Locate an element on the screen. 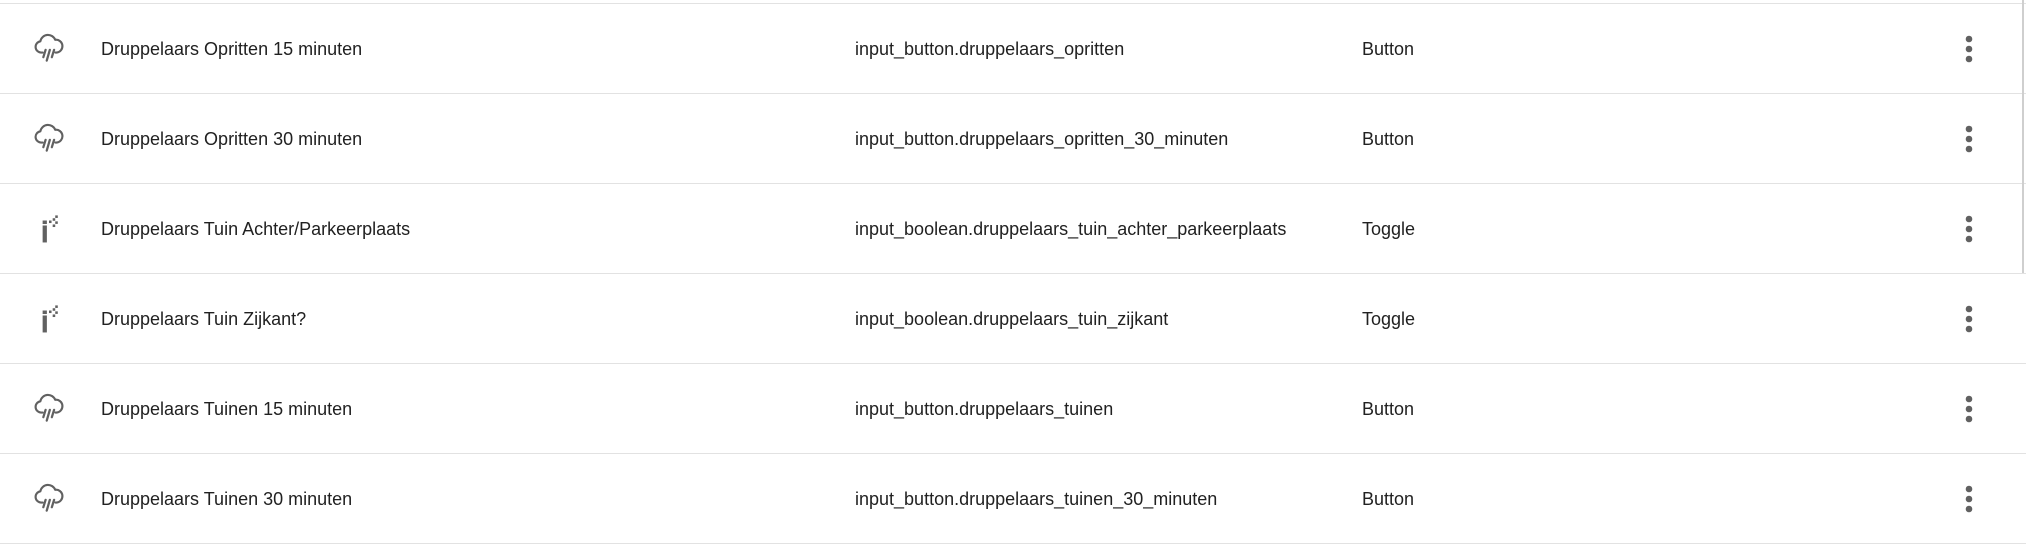  entity-id: input_boolean.druppelaars_tuin_zijkant is located at coordinates (1012, 319).